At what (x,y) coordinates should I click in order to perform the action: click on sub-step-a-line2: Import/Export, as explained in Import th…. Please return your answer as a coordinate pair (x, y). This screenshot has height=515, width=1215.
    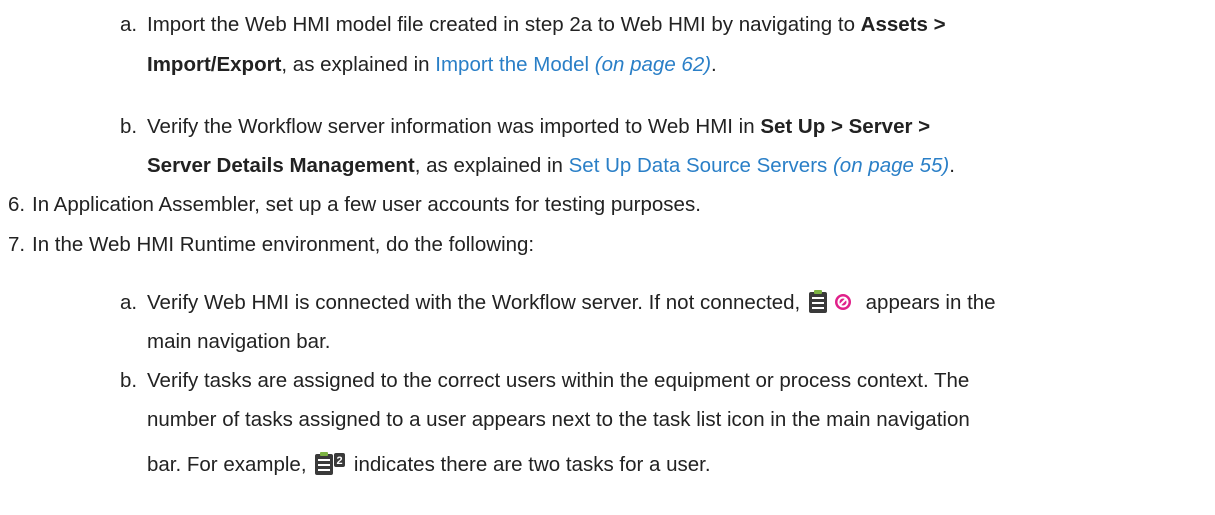
    Looking at the image, I should click on (432, 65).